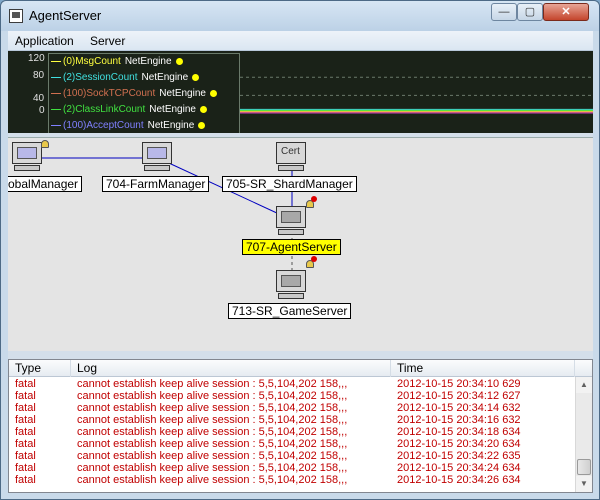 This screenshot has height=500, width=600. Describe the element at coordinates (483, 368) in the screenshot. I see `column-header-time: Time` at that location.